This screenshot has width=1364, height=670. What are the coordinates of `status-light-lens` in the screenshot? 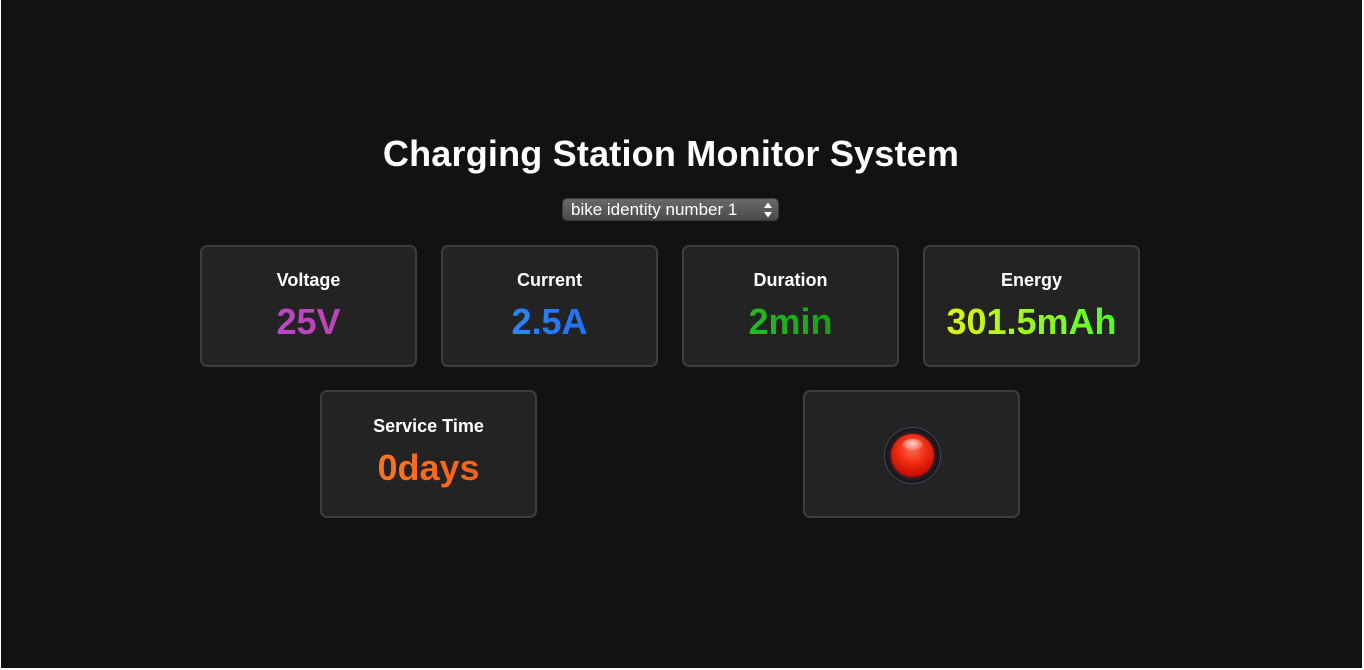 It's located at (912, 455).